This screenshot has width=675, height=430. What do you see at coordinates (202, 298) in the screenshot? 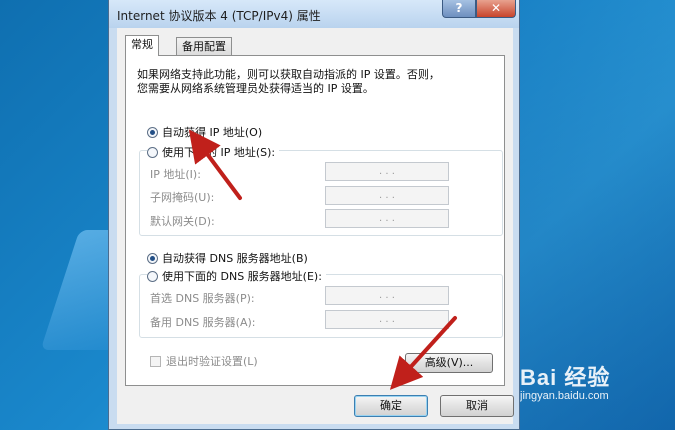
I see `preferred-dns-label: 首选 DNS 服务器(P):` at bounding box center [202, 298].